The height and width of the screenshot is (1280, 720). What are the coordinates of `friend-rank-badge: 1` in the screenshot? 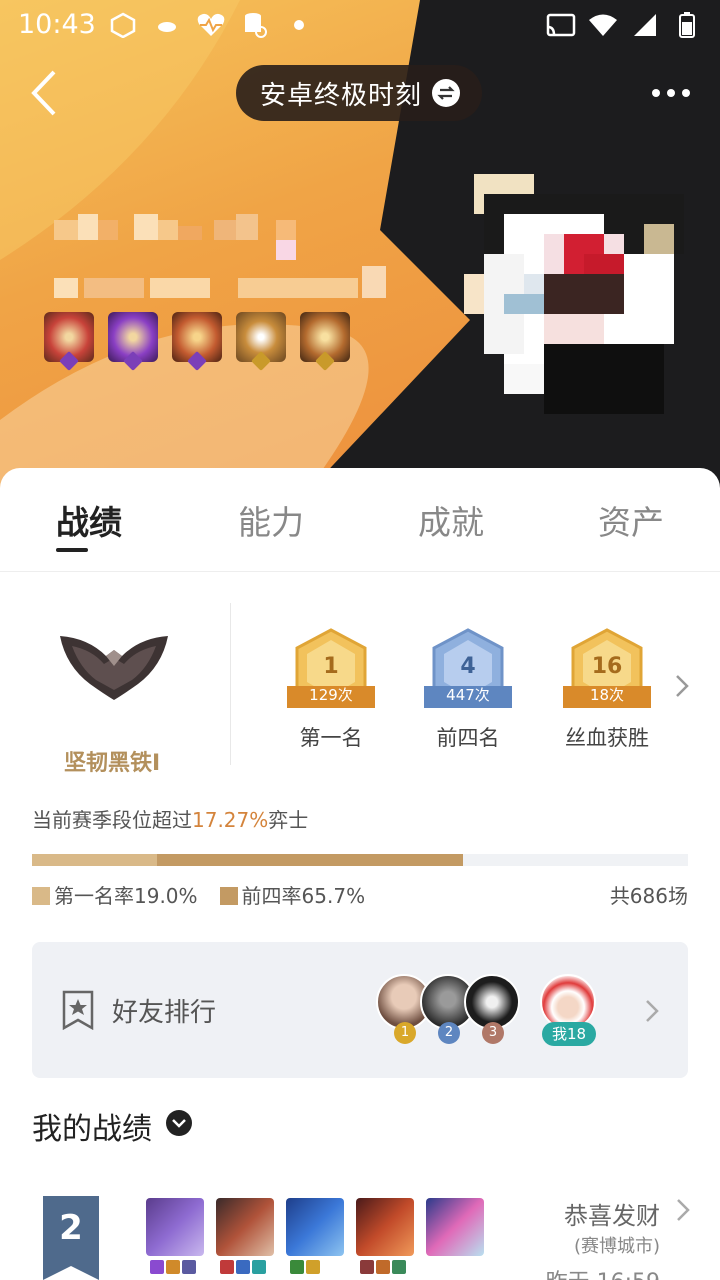 It's located at (405, 1033).